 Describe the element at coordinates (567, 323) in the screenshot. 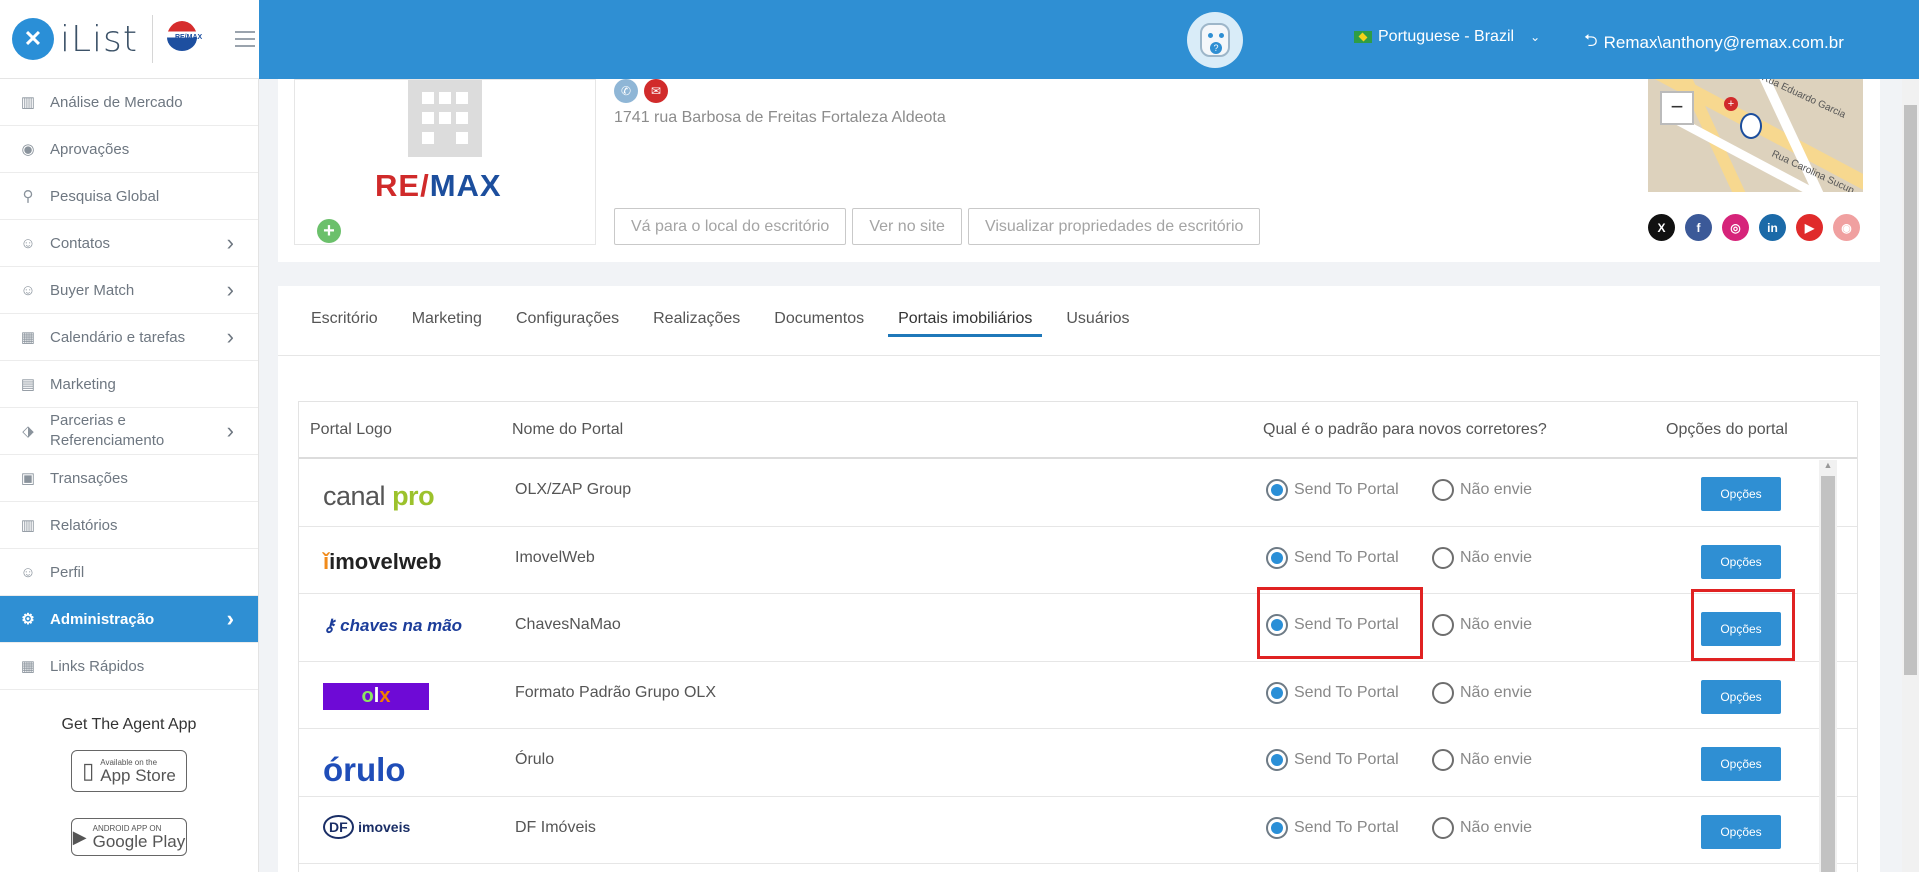

I see `tab-configuracoes: Configurações` at that location.